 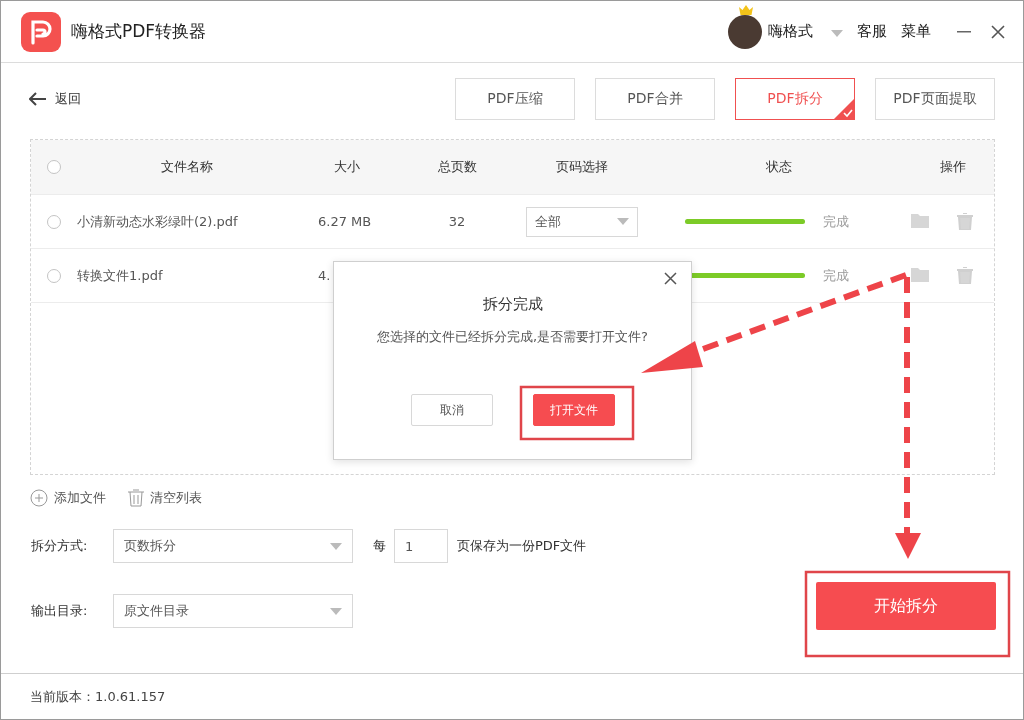 What do you see at coordinates (347, 167) in the screenshot?
I see `column-header: 大小` at bounding box center [347, 167].